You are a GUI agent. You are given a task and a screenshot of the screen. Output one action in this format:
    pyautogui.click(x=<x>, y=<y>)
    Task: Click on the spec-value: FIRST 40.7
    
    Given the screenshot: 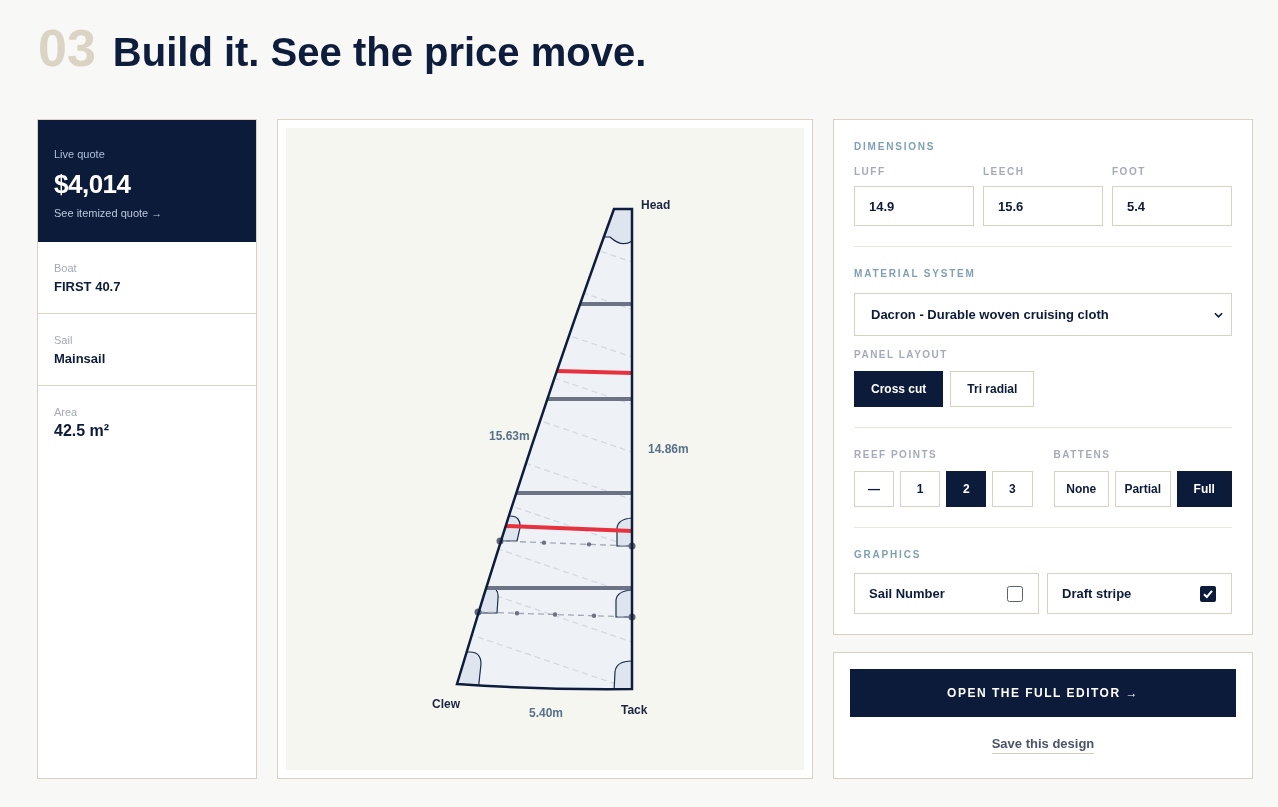 What is the action you would take?
    pyautogui.click(x=88, y=287)
    